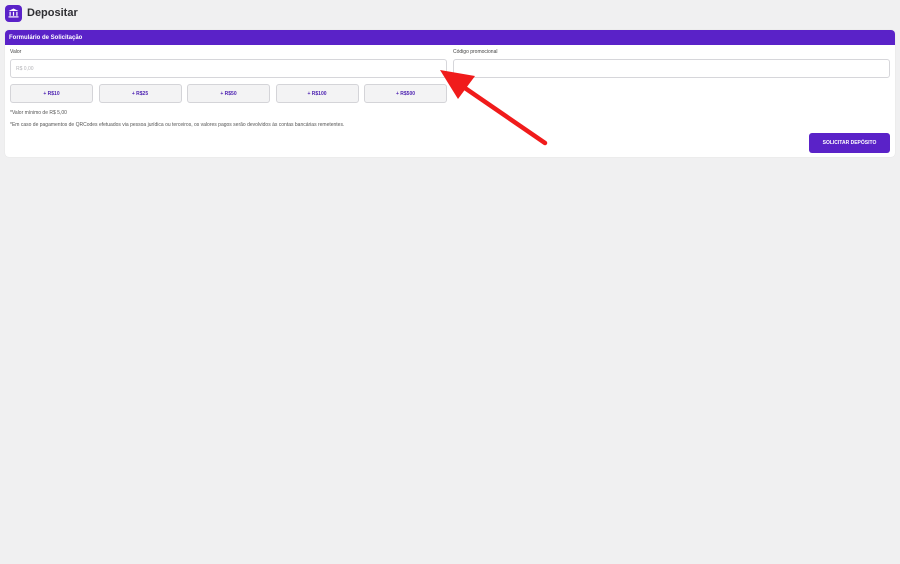 The width and height of the screenshot is (900, 564). What do you see at coordinates (228, 68) in the screenshot?
I see `value-input` at bounding box center [228, 68].